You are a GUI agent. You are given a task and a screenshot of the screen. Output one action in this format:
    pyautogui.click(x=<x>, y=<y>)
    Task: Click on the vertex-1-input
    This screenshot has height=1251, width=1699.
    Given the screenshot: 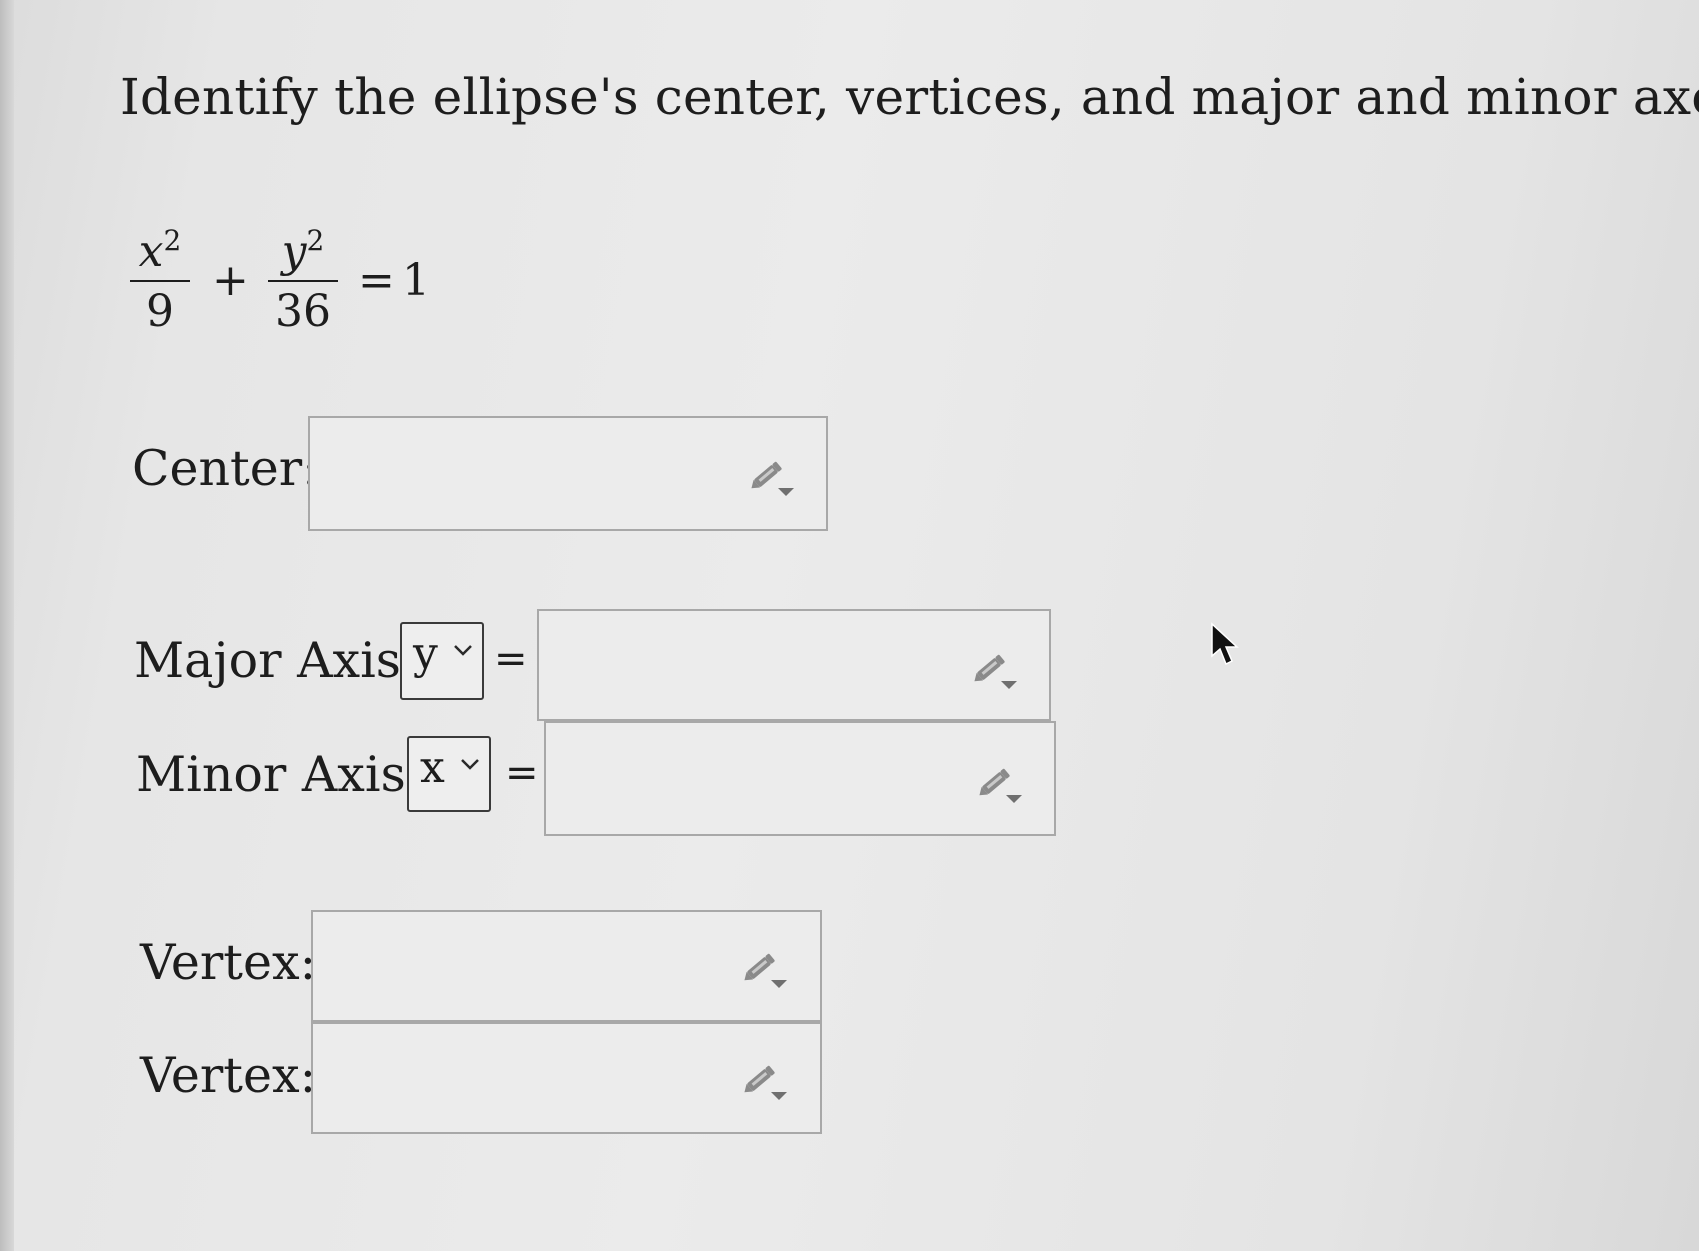 What is the action you would take?
    pyautogui.click(x=566, y=966)
    